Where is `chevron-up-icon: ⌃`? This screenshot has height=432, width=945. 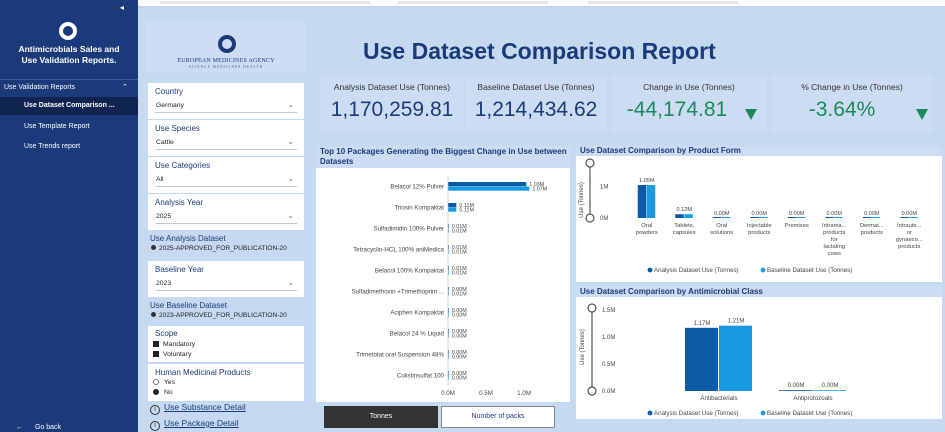
chevron-up-icon: ⌃ is located at coordinates (125, 87).